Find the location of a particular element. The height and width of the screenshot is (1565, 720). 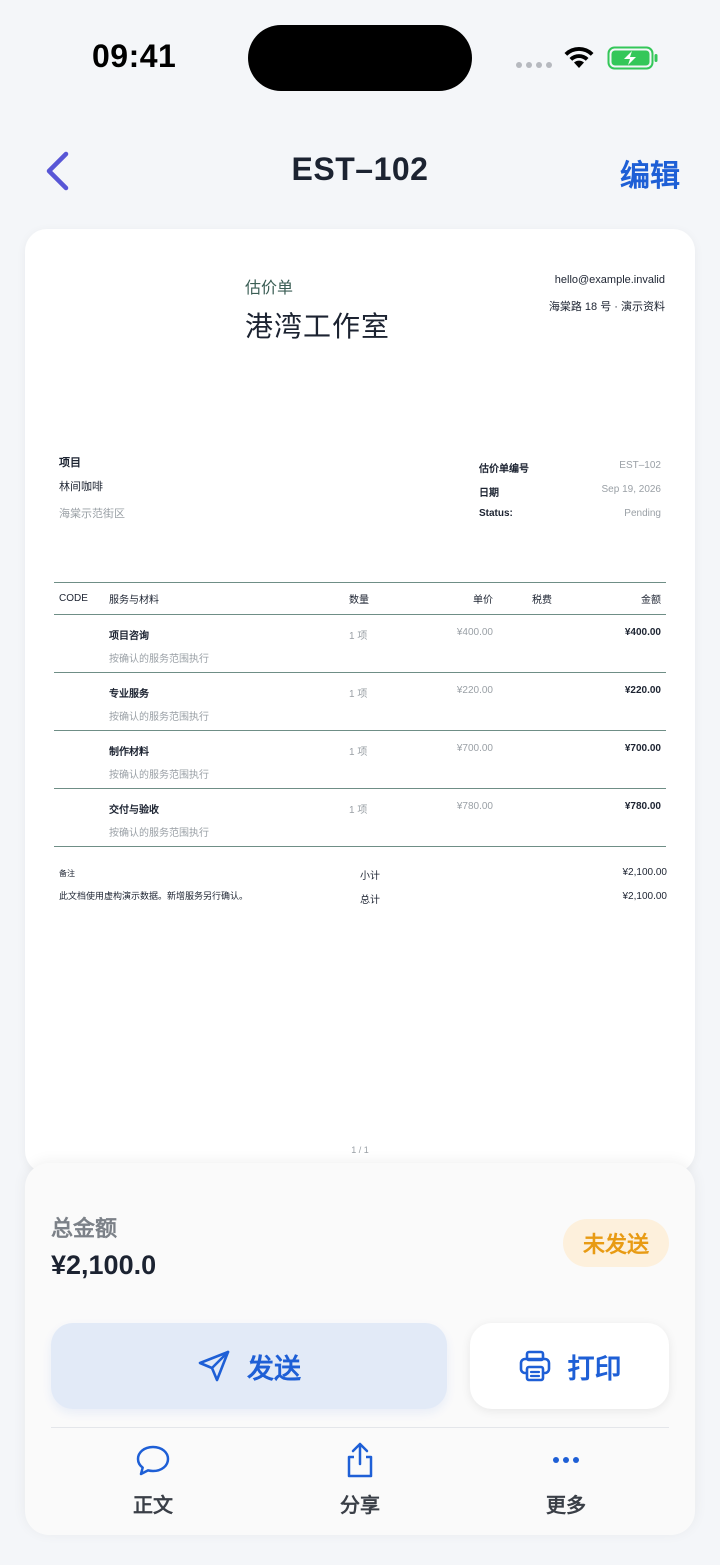

totals-block: 小计 ¥2,100.00 总计 ¥2,100.00 is located at coordinates (513, 891).